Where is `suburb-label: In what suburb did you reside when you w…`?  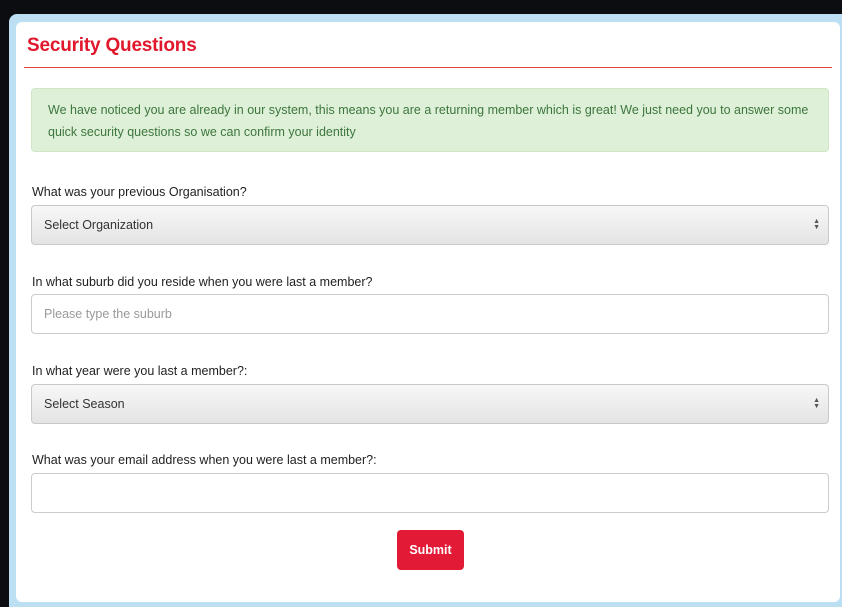 suburb-label: In what suburb did you reside when you w… is located at coordinates (202, 282).